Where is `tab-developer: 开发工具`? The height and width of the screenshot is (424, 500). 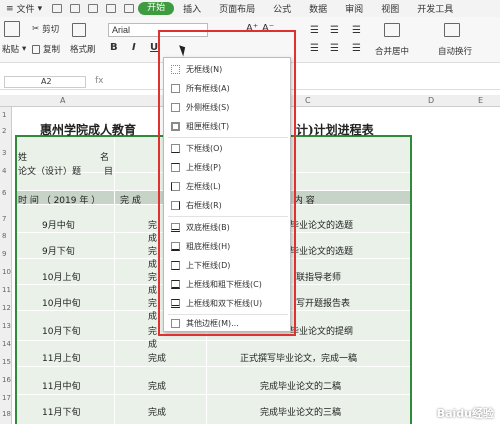
tab-developer: 开发工具 is located at coordinates (435, 8).